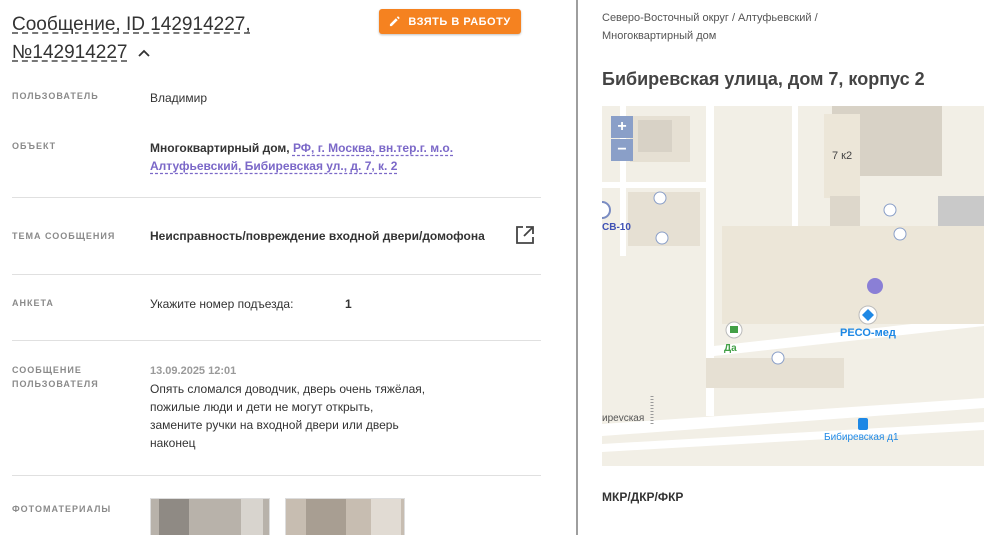 Image resolution: width=984 pixels, height=535 pixels. I want to click on map-stop-label: Бибиревская д1, so click(861, 437).